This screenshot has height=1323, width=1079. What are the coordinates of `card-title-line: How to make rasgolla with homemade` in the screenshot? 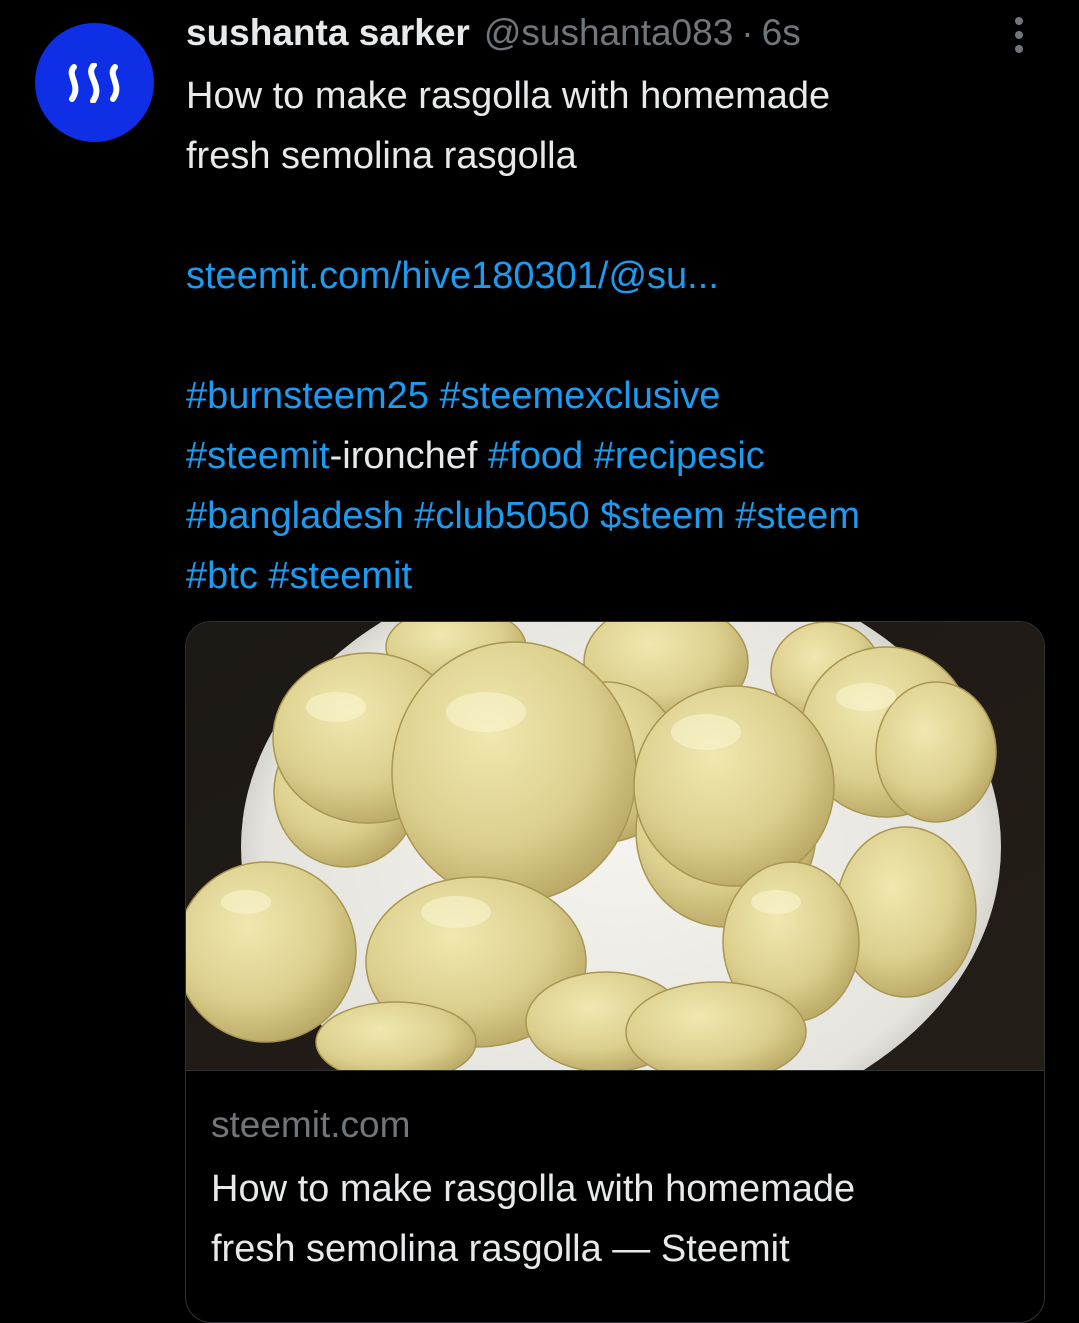 It's located at (533, 1189).